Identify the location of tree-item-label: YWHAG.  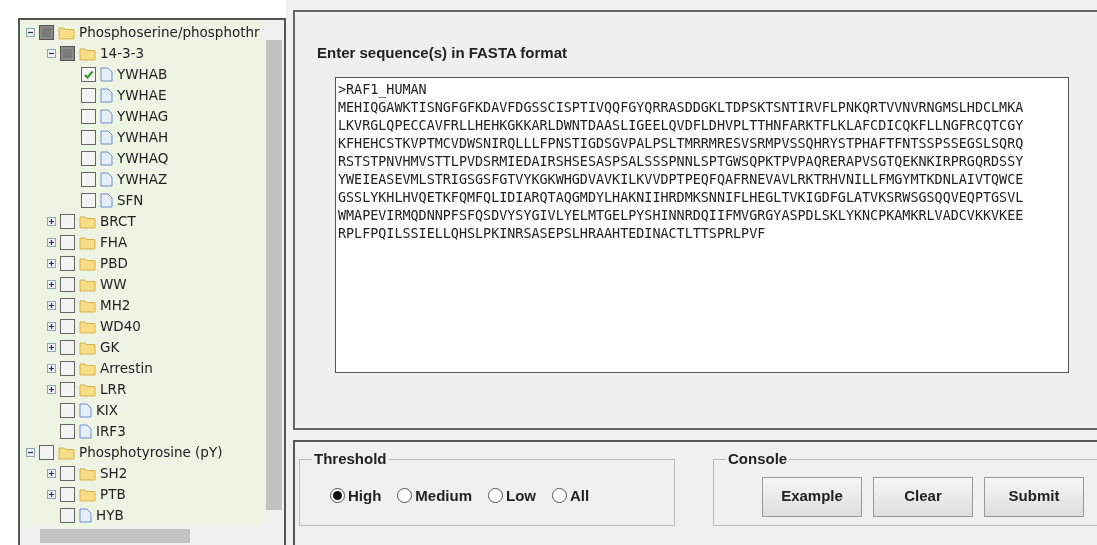
(143, 116).